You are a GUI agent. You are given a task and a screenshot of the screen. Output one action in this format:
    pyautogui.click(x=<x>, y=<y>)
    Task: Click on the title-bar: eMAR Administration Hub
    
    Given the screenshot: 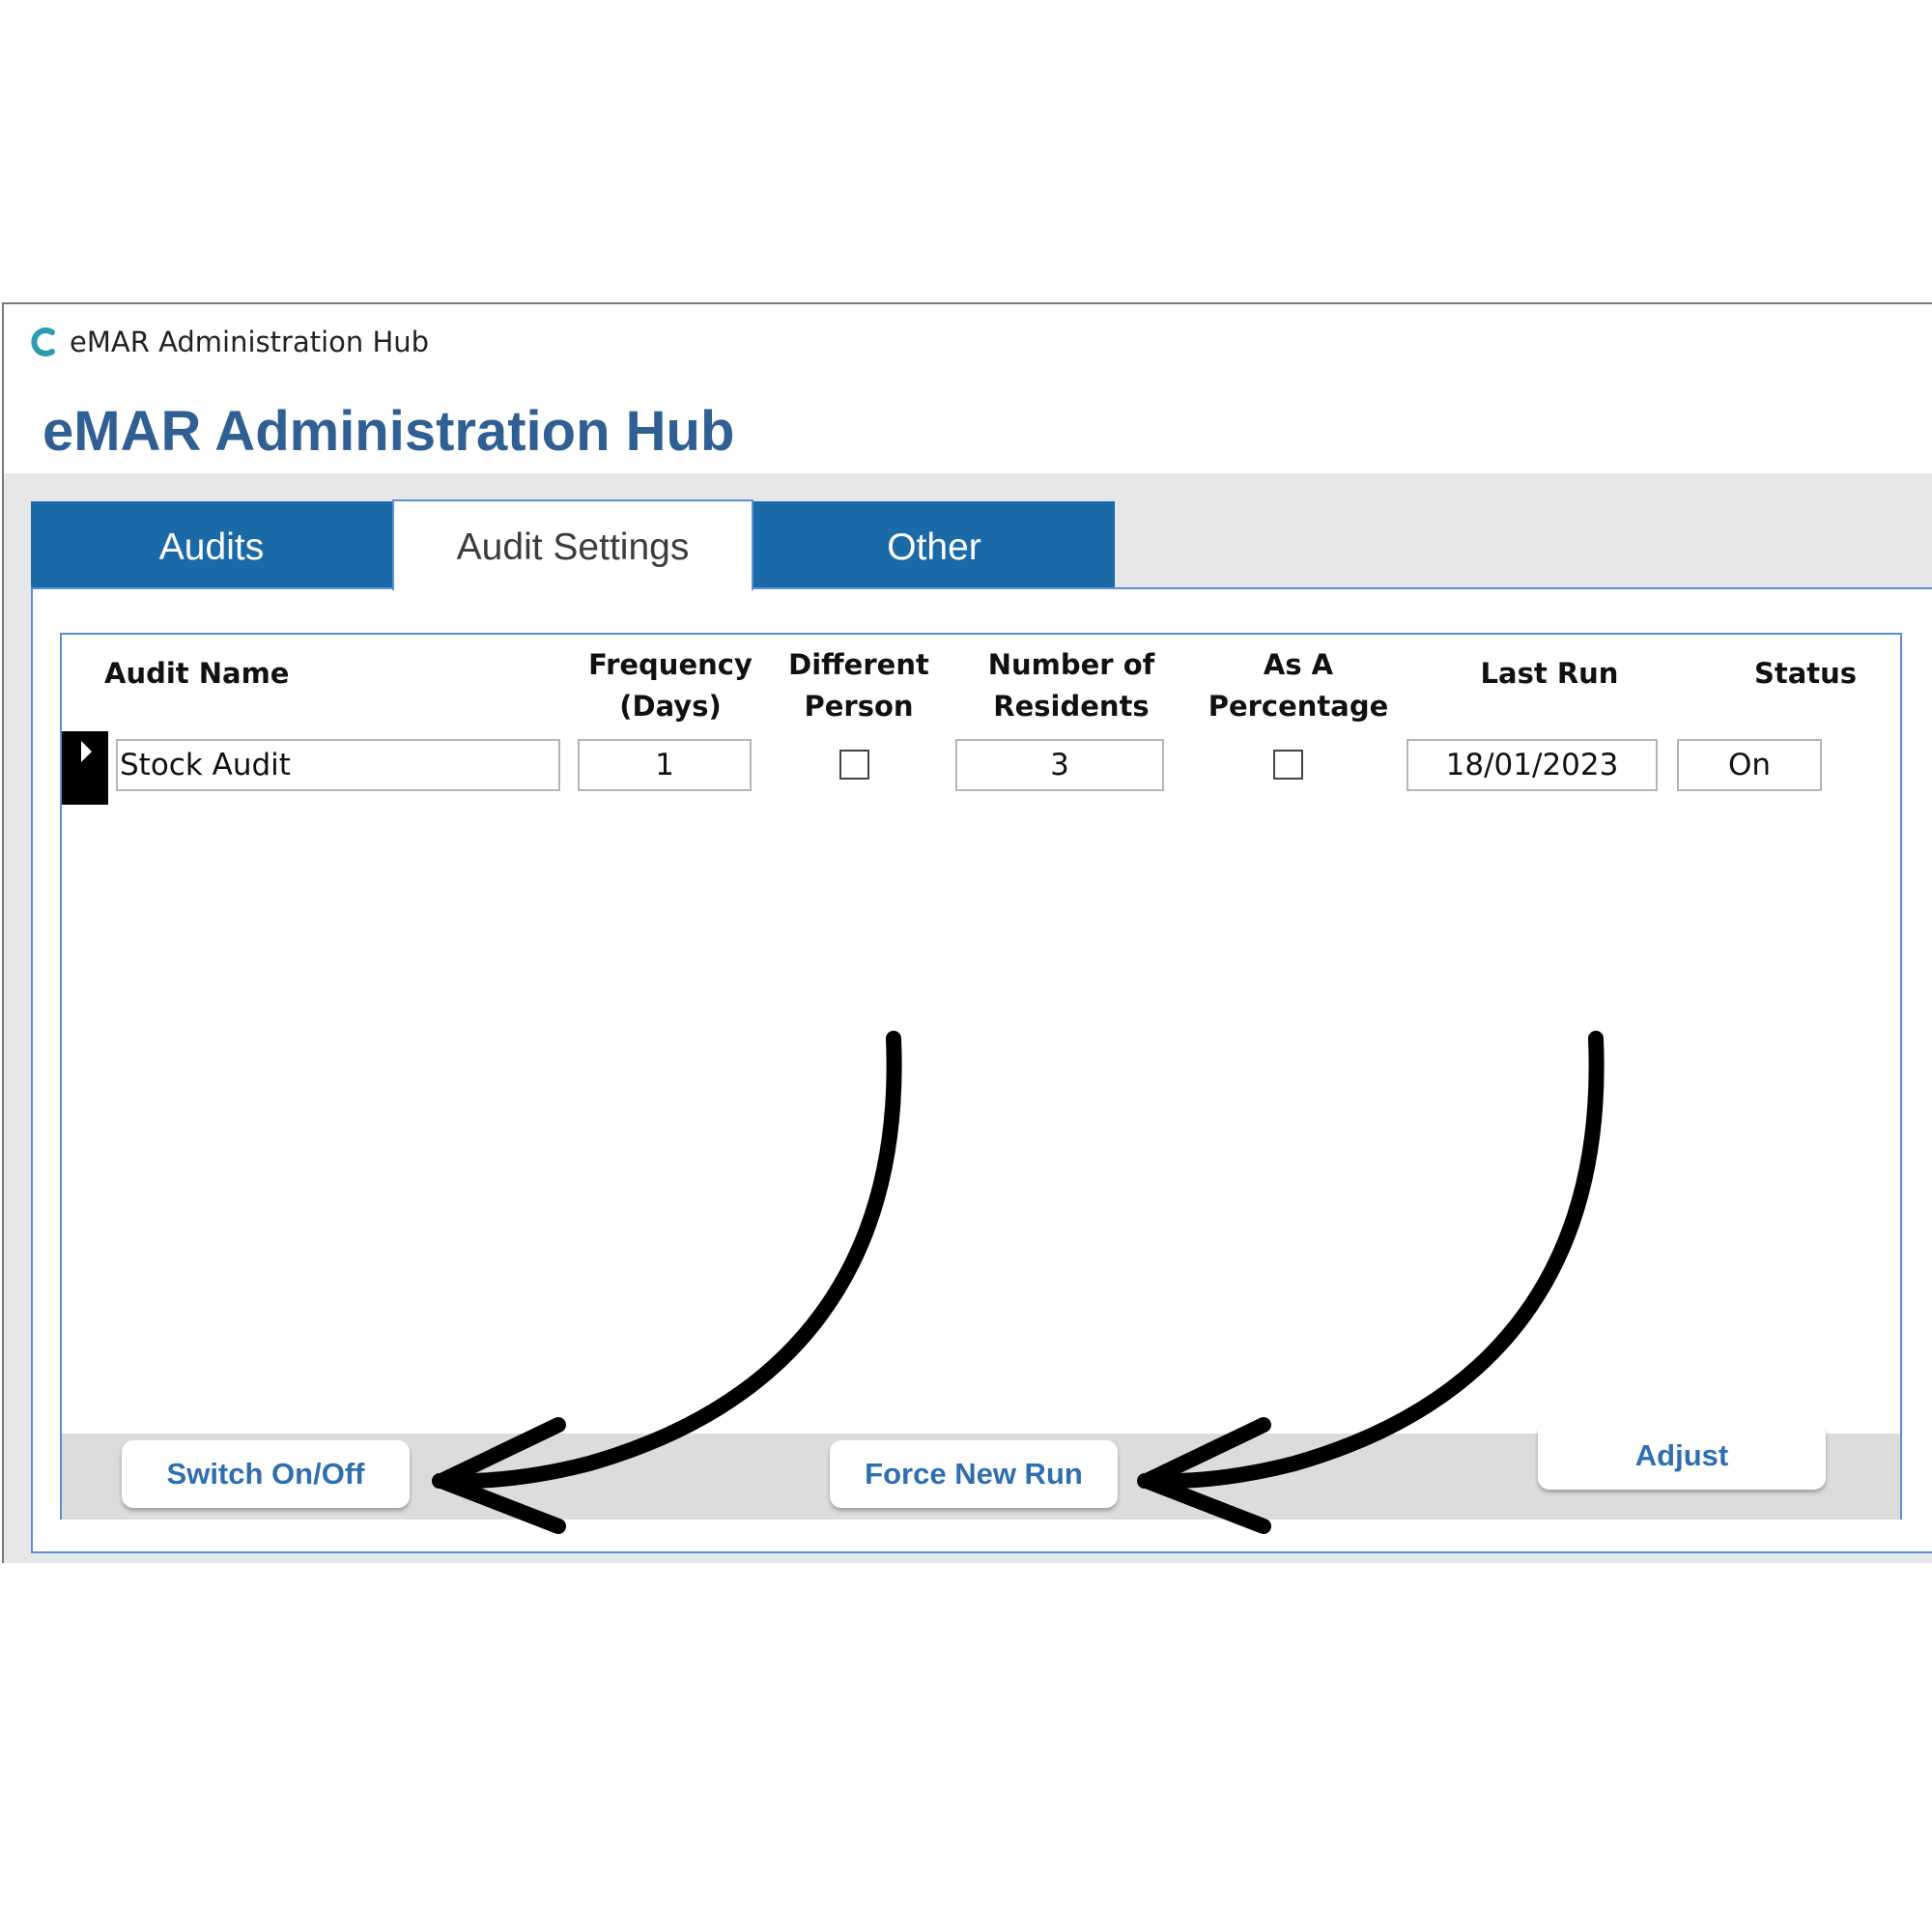 What is the action you would take?
    pyautogui.click(x=968, y=342)
    